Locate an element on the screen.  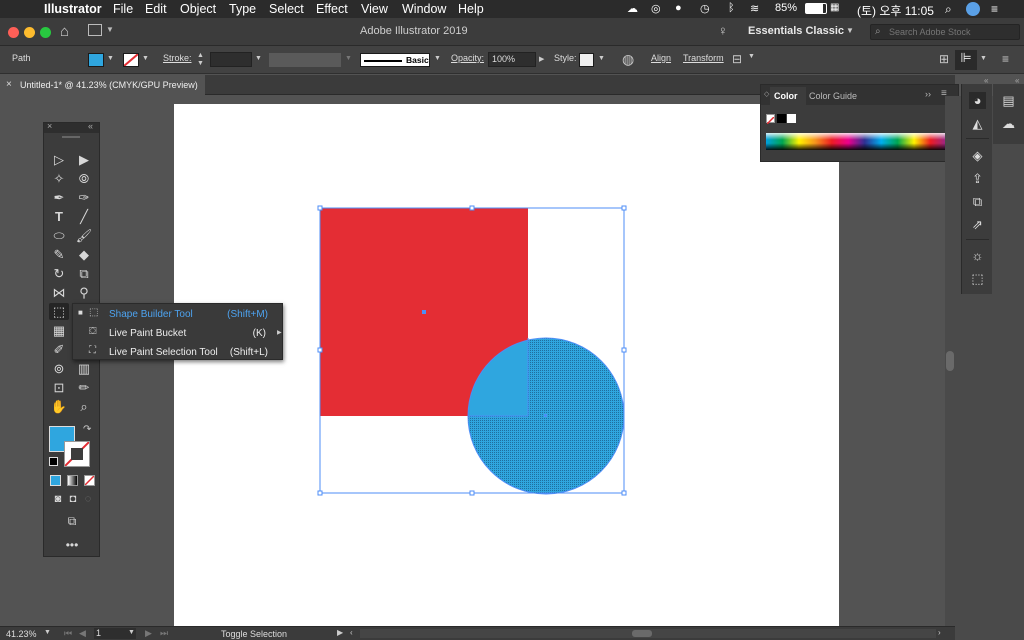
scroll-right-icon: › is located at coordinates (939, 632).